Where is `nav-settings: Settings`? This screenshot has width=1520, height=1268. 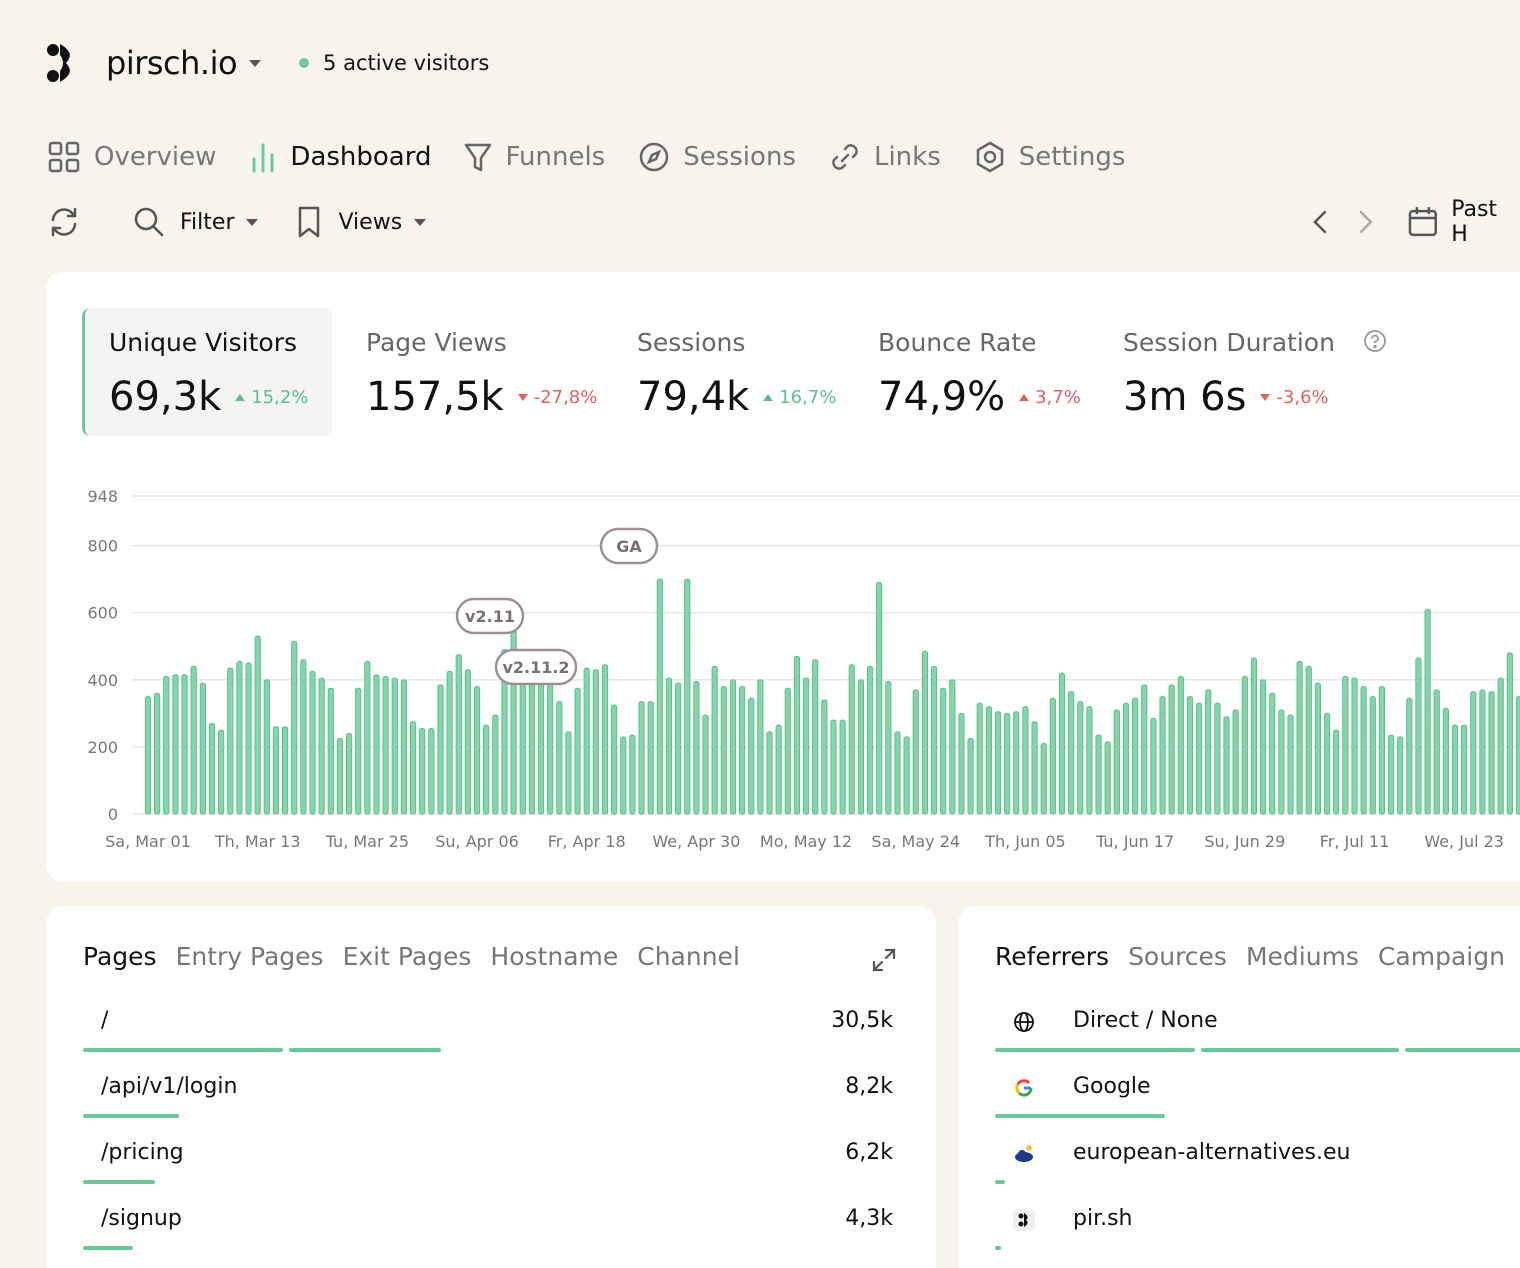 nav-settings: Settings is located at coordinates (1049, 157).